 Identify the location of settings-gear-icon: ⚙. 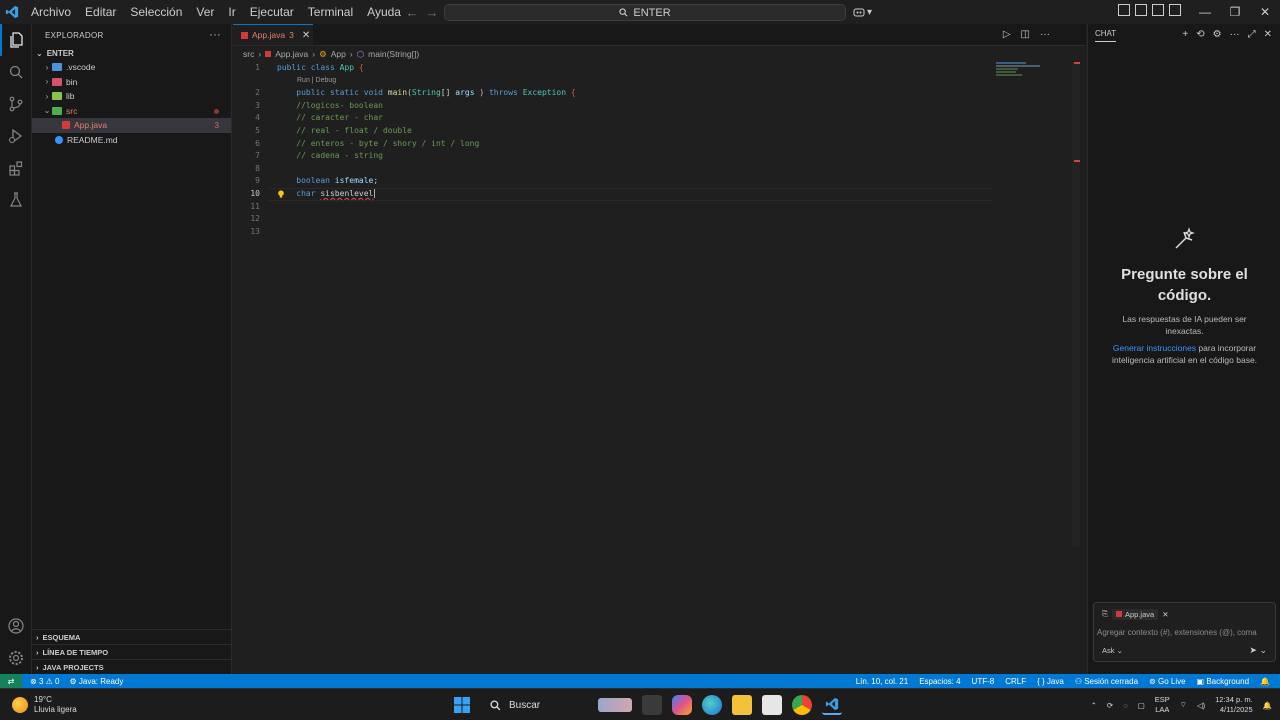
(1217, 34).